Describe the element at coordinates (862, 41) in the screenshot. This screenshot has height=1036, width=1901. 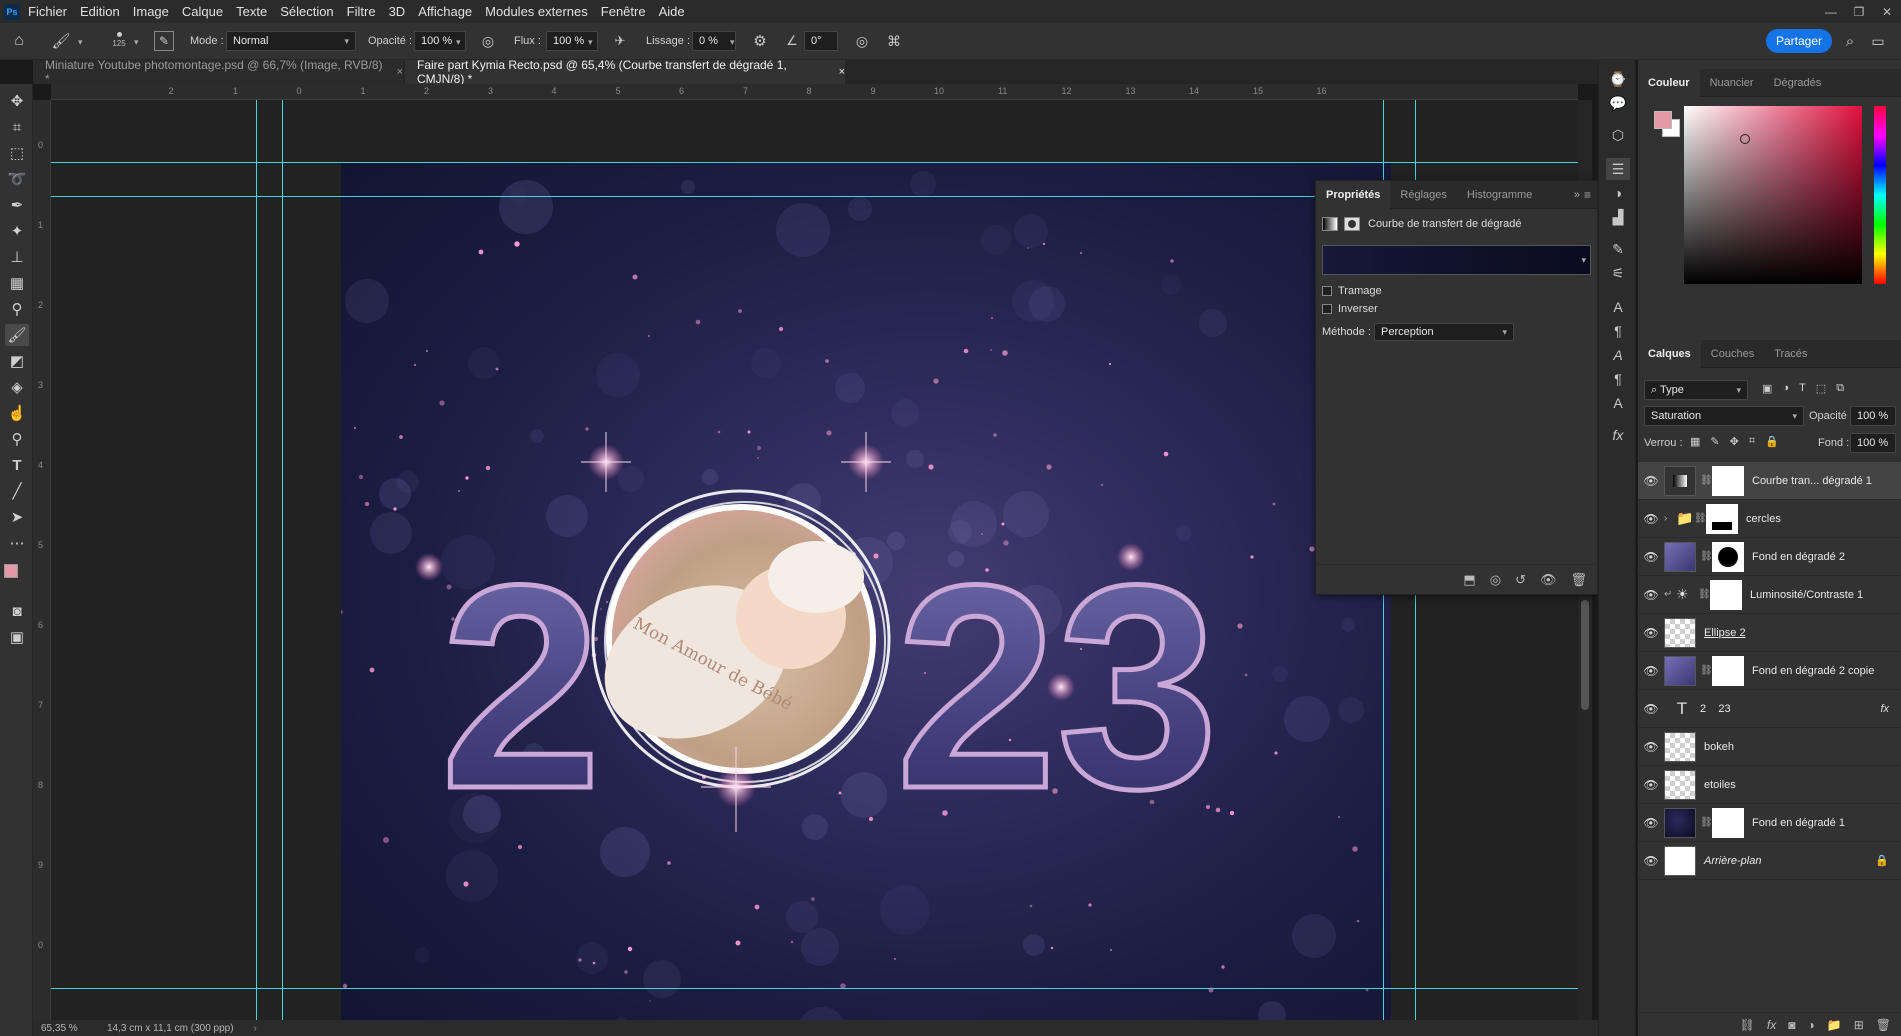
I see `pressure-size-icon: ◎` at that location.